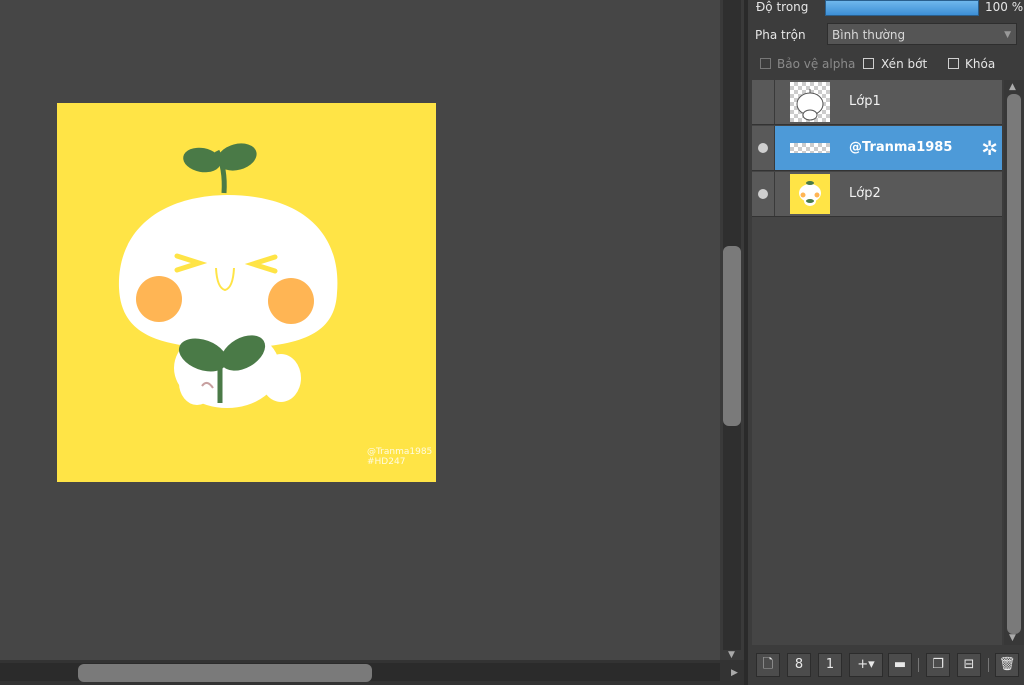 The height and width of the screenshot is (685, 1024). What do you see at coordinates (953, 63) in the screenshot?
I see `lock-checkbox` at bounding box center [953, 63].